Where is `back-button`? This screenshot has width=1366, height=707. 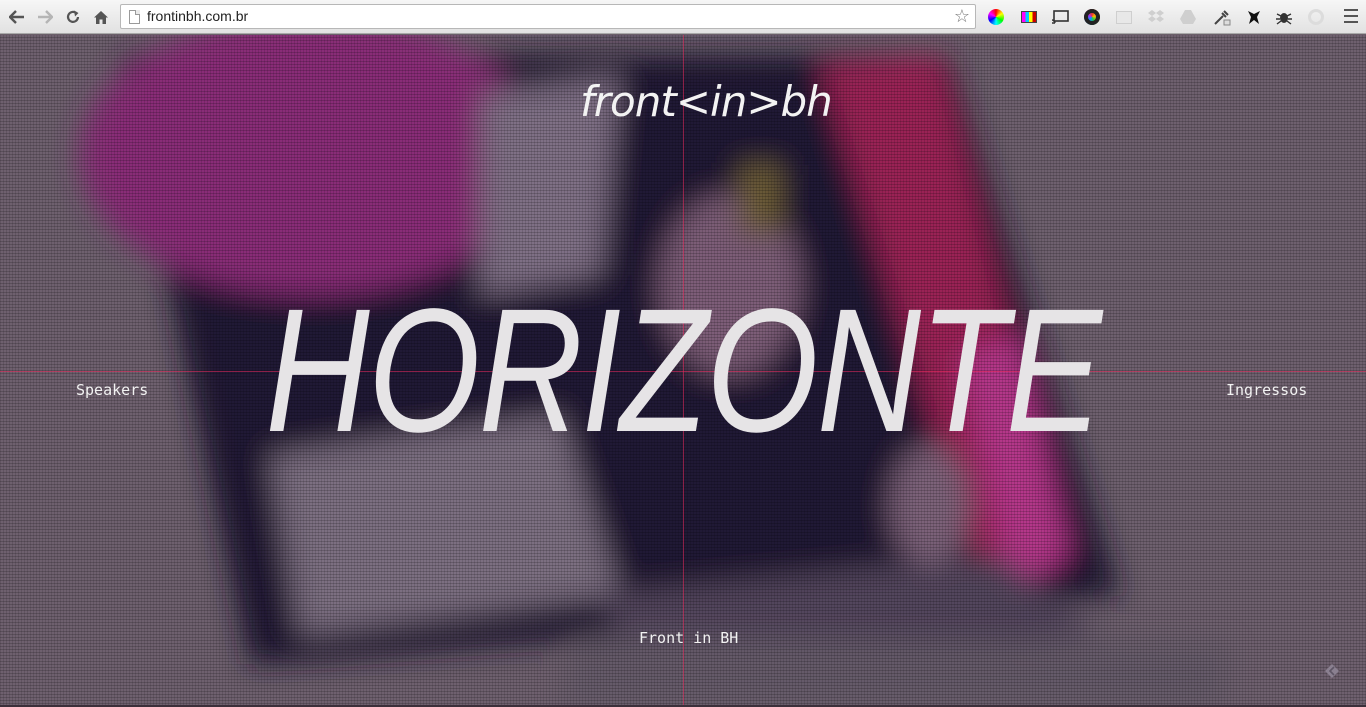 back-button is located at coordinates (17, 17).